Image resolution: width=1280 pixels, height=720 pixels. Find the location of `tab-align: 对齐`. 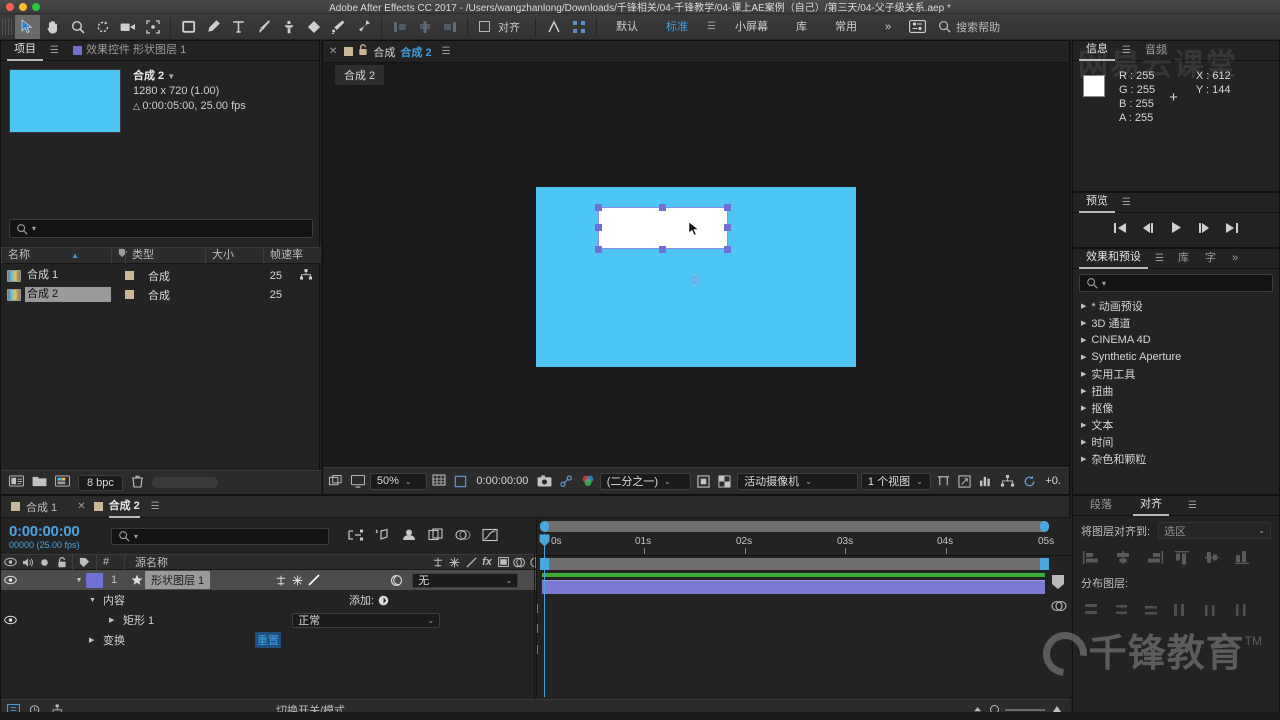

tab-align: 对齐 is located at coordinates (1151, 506).